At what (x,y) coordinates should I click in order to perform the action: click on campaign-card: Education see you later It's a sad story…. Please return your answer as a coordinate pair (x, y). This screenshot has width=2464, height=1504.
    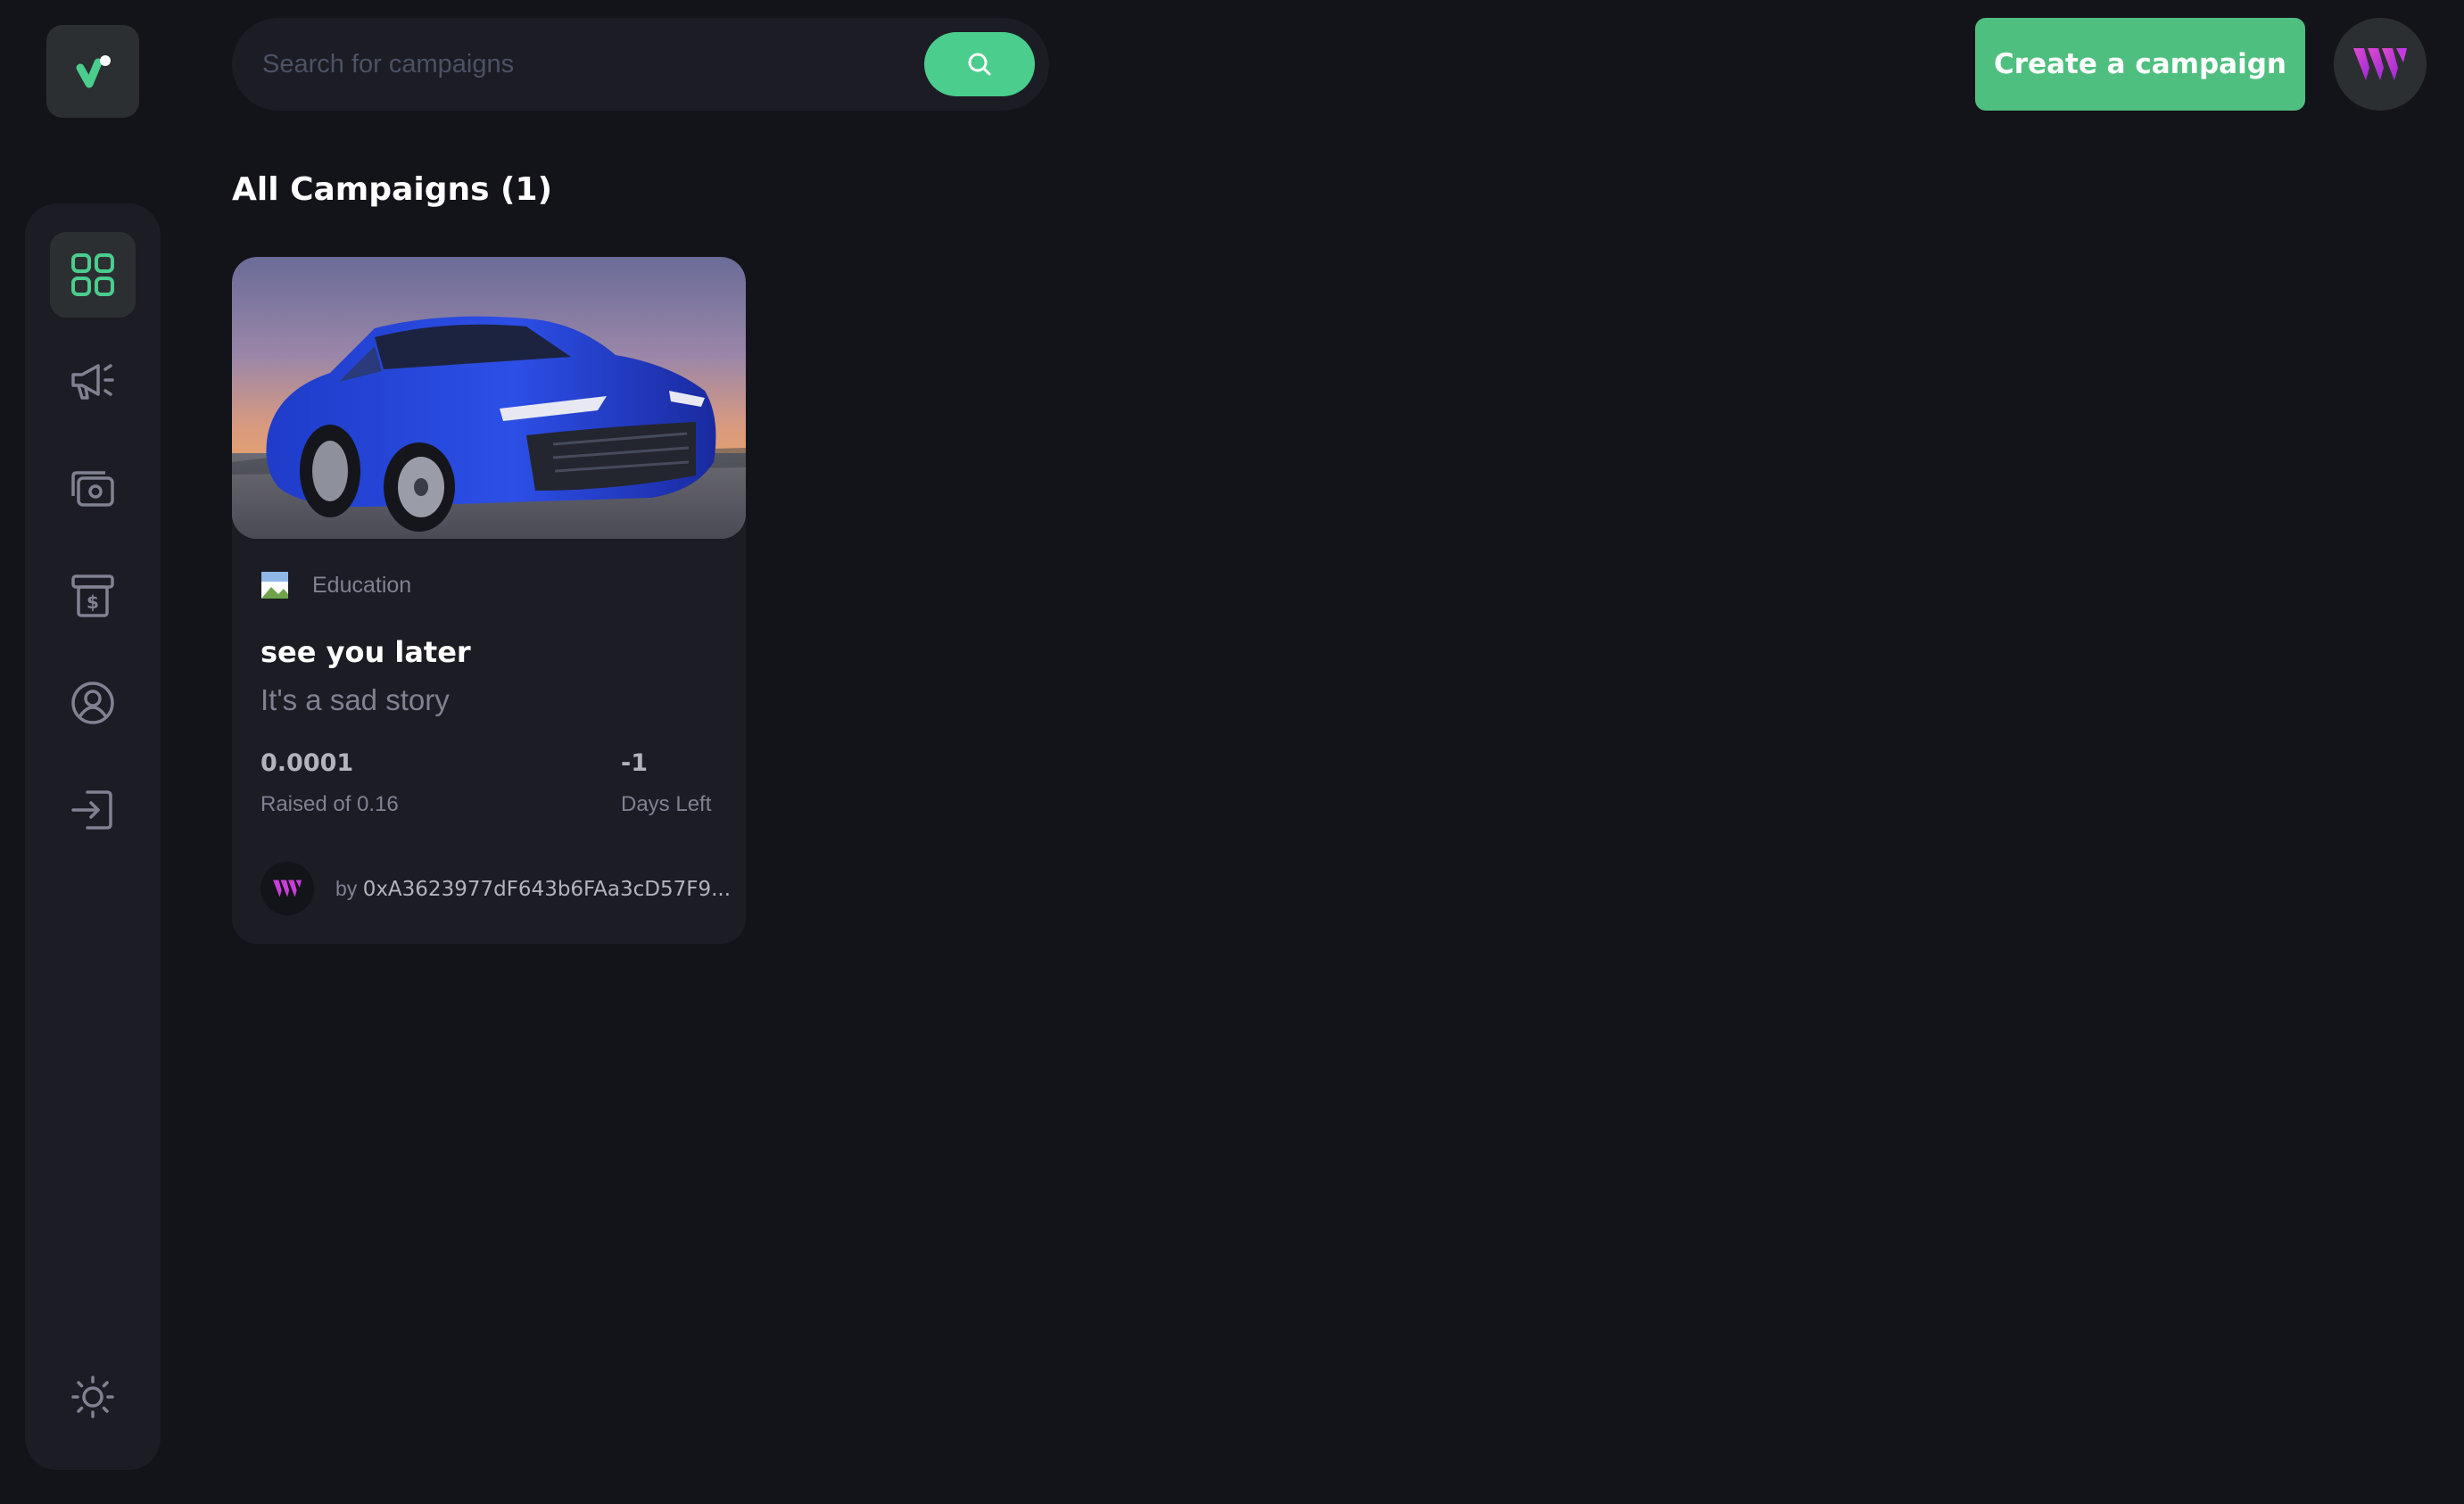
    Looking at the image, I should click on (489, 600).